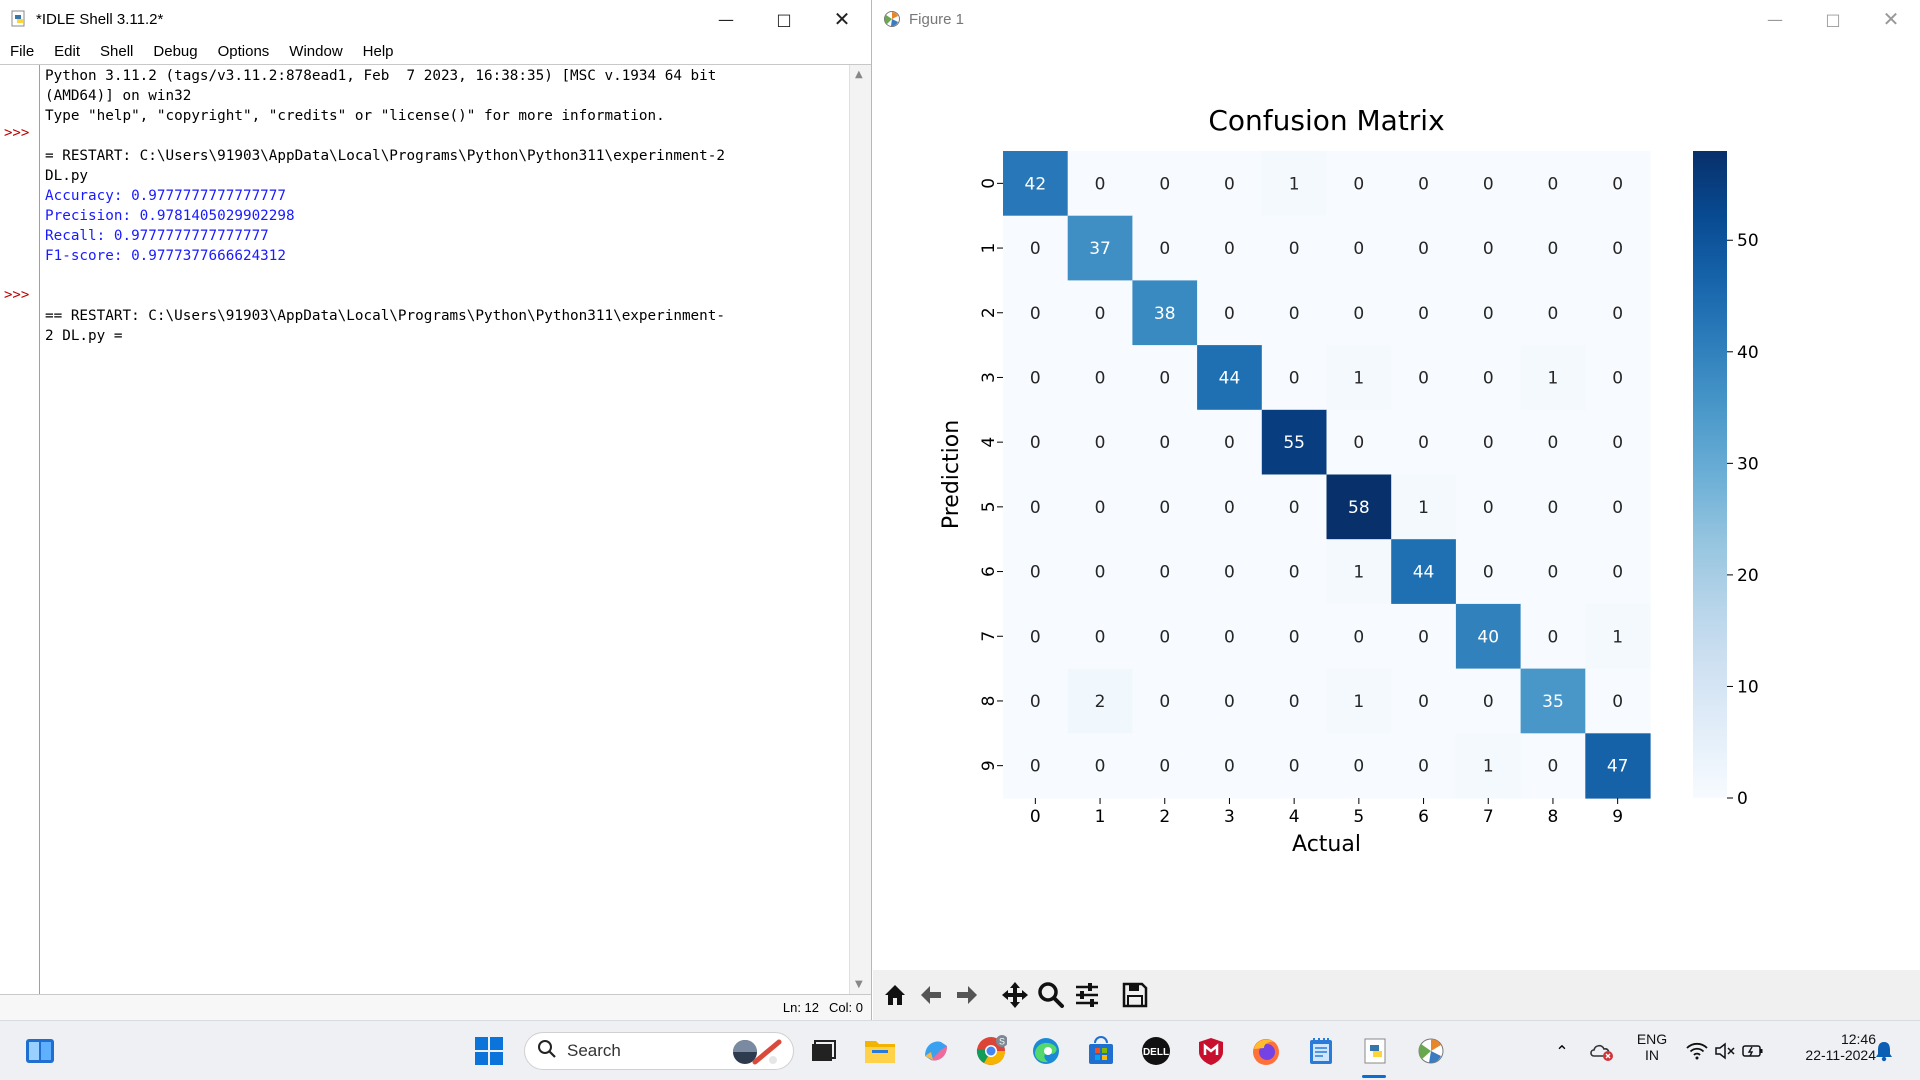 This screenshot has height=1080, width=1920. Describe the element at coordinates (1891, 19) in the screenshot. I see `figure-close-button: ✕` at that location.